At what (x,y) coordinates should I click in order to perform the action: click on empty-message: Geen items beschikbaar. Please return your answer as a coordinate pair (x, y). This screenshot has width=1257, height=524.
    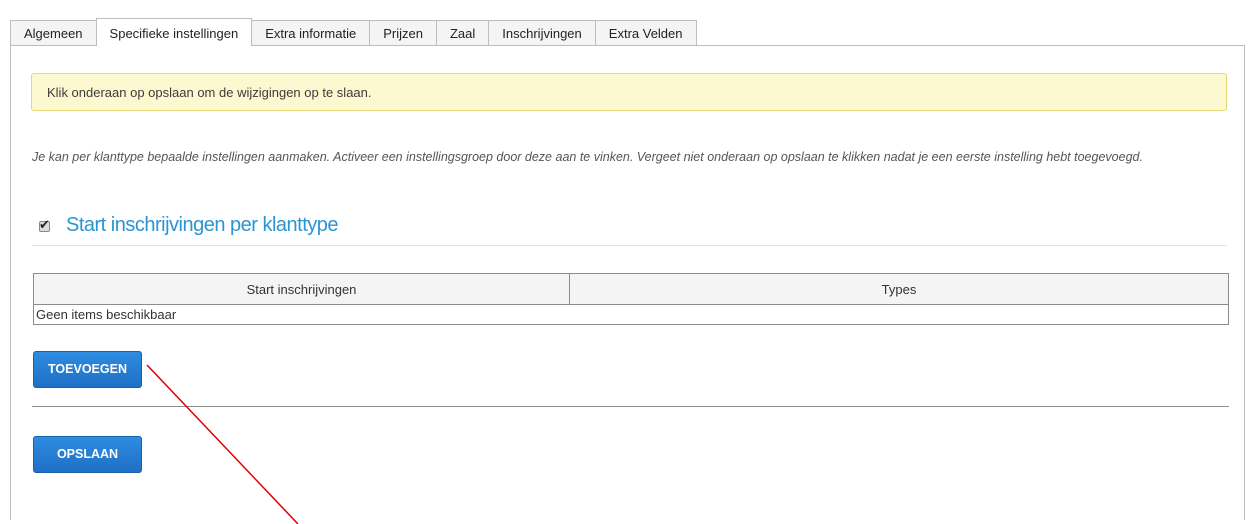
    Looking at the image, I should click on (631, 314).